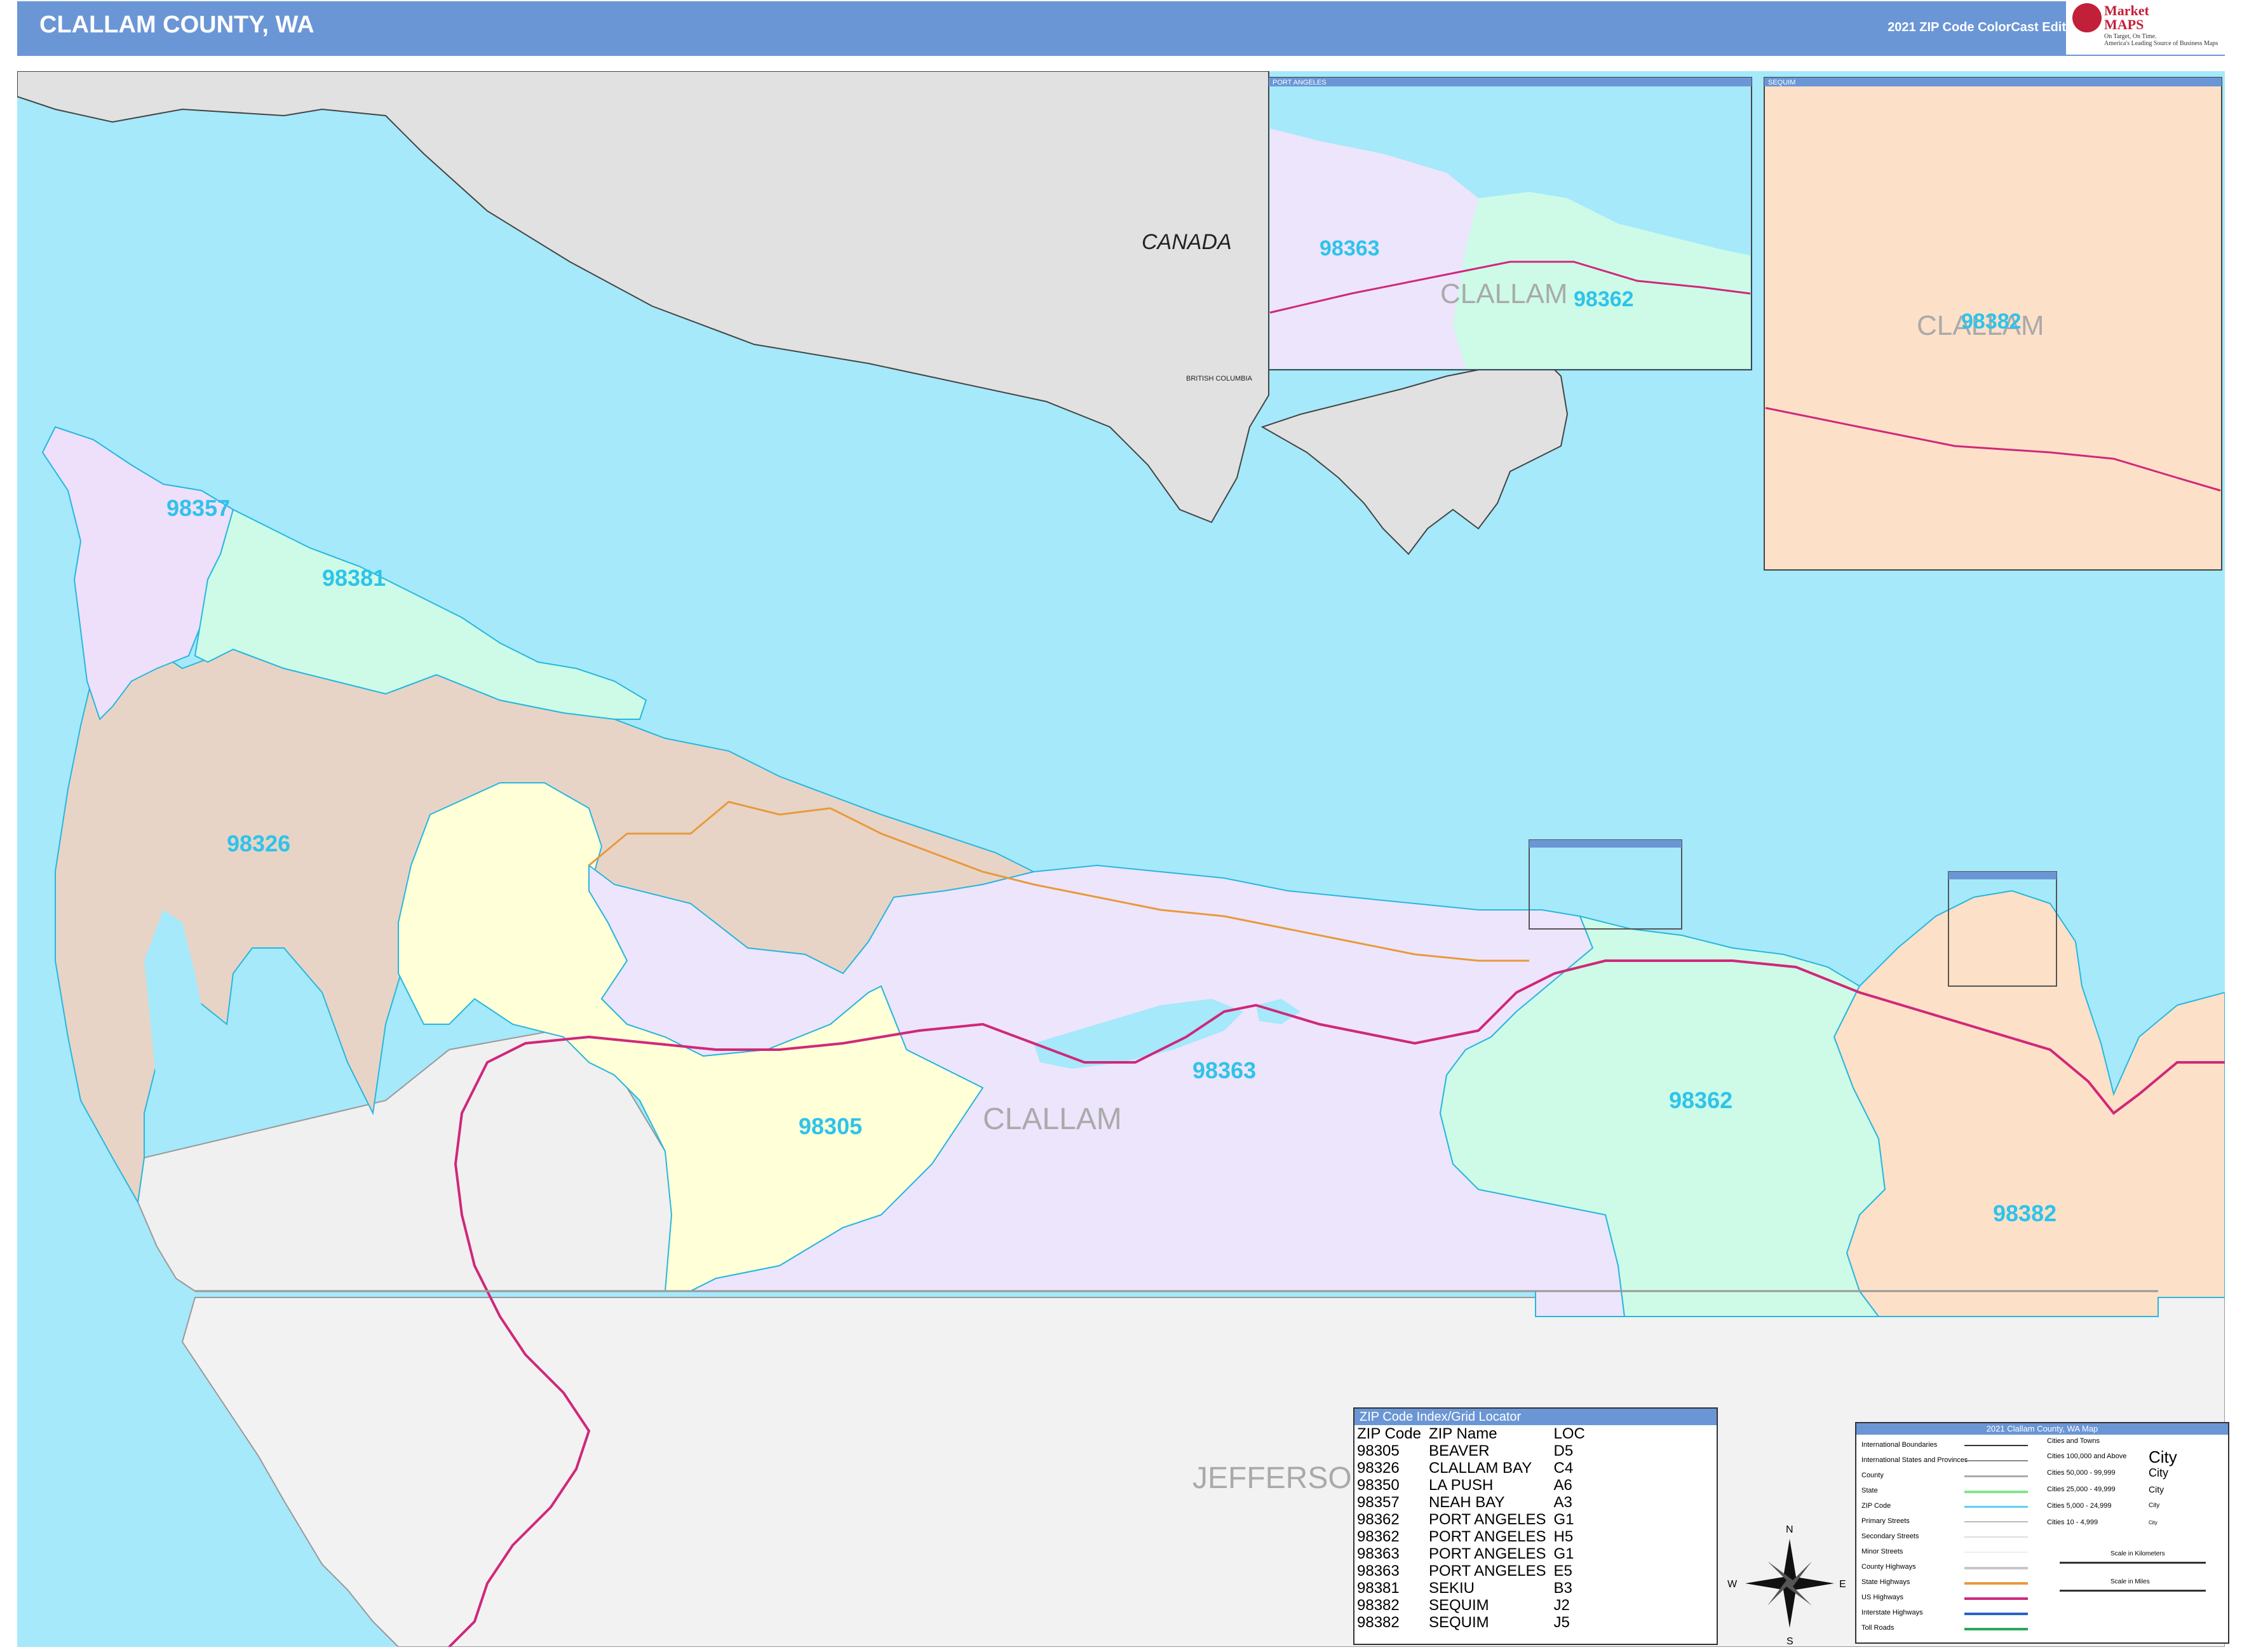 The height and width of the screenshot is (1652, 2242). Describe the element at coordinates (2002, 876) in the screenshot. I see `sequim-inset-marker-title` at that location.